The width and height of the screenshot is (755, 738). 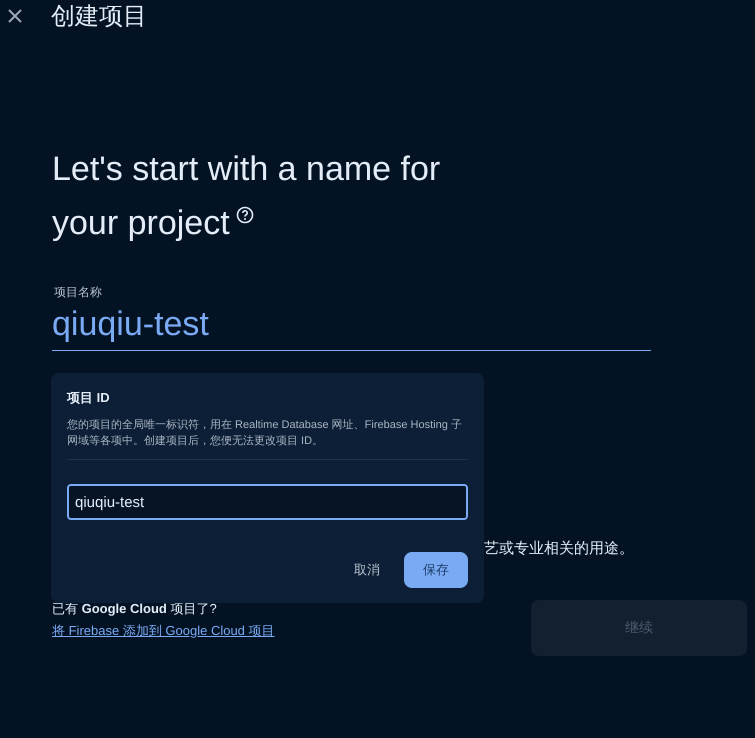 What do you see at coordinates (245, 215) in the screenshot?
I see `help-icon` at bounding box center [245, 215].